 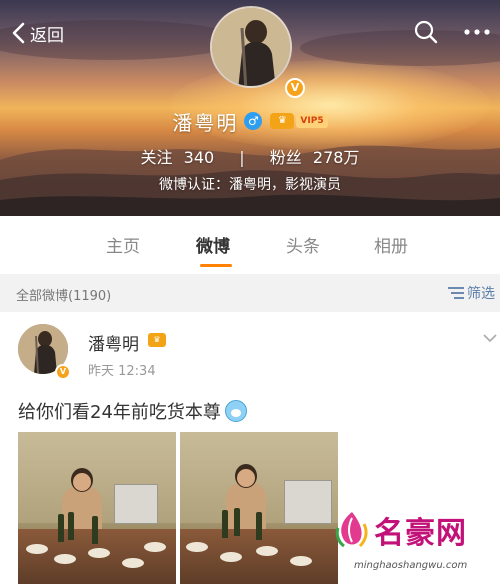 What do you see at coordinates (411, 565) in the screenshot?
I see `watermark-url: minghaoshangwu.com` at bounding box center [411, 565].